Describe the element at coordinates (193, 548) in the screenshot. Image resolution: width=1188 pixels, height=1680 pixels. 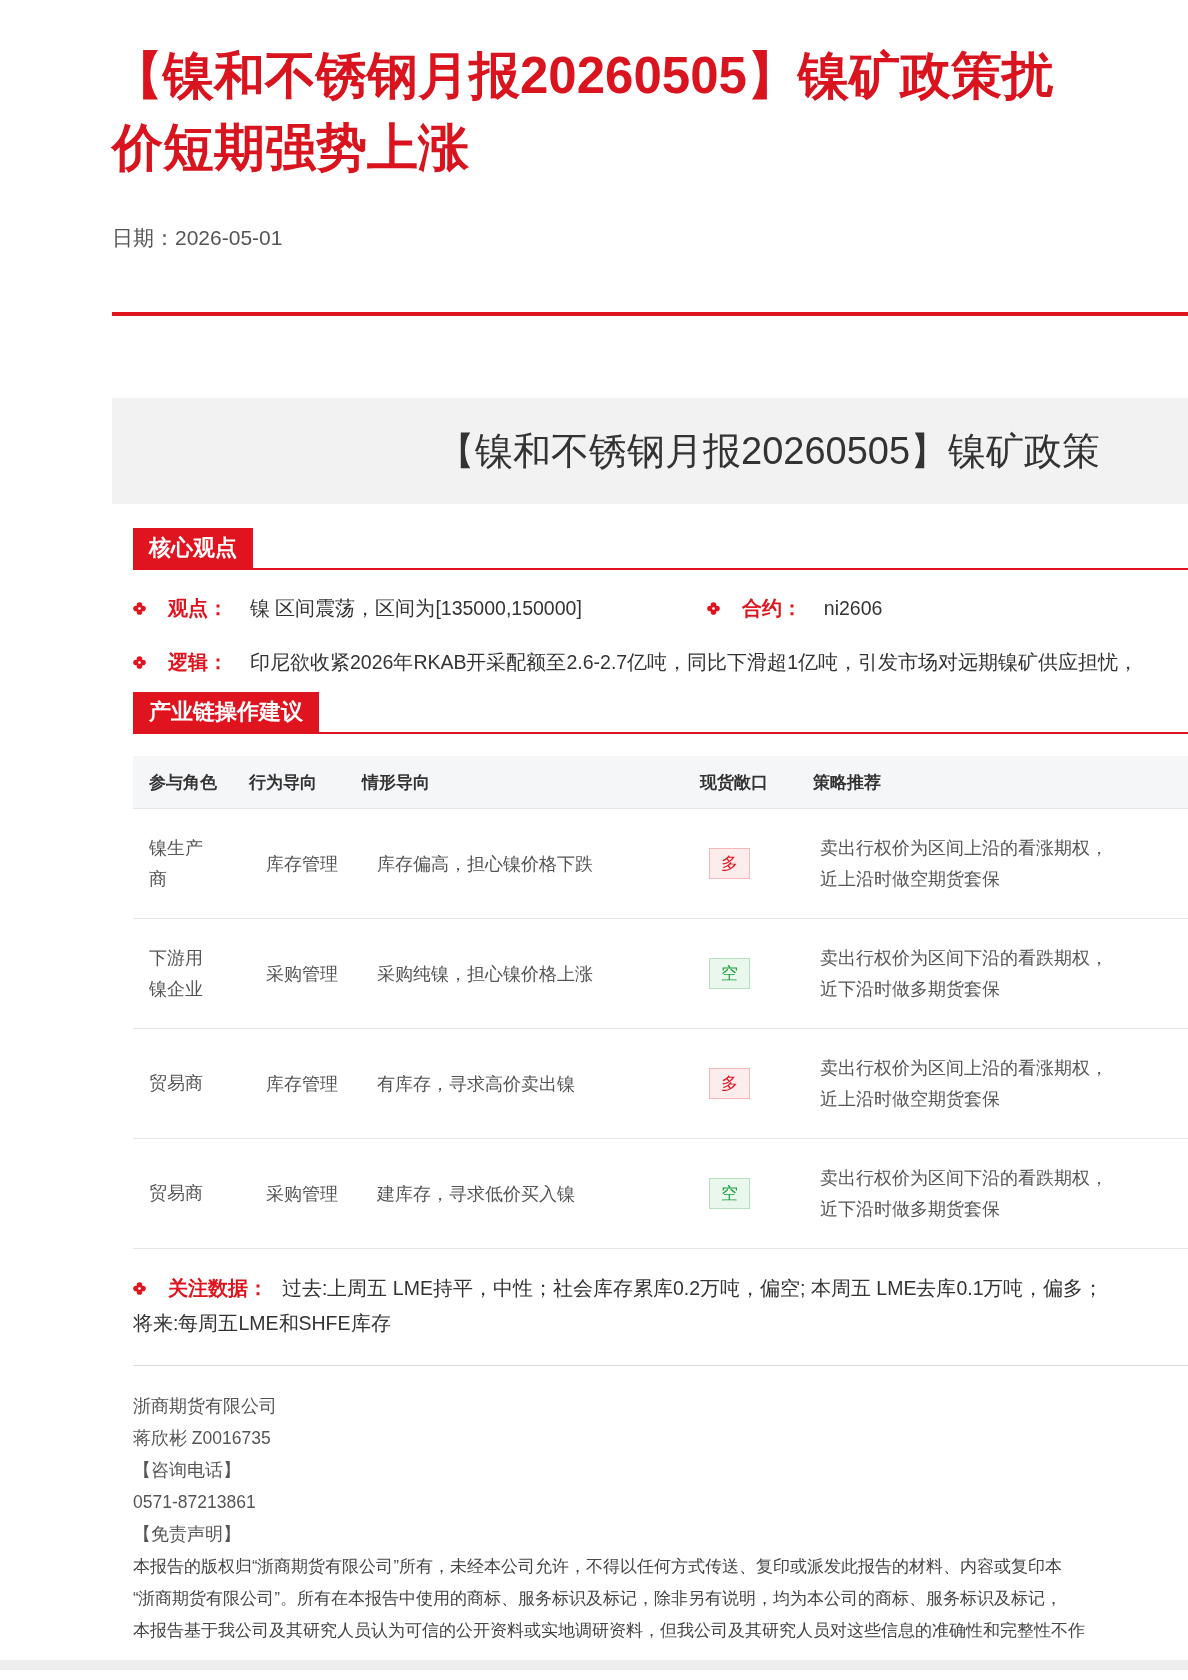
I see `section-heading: 核心观点` at that location.